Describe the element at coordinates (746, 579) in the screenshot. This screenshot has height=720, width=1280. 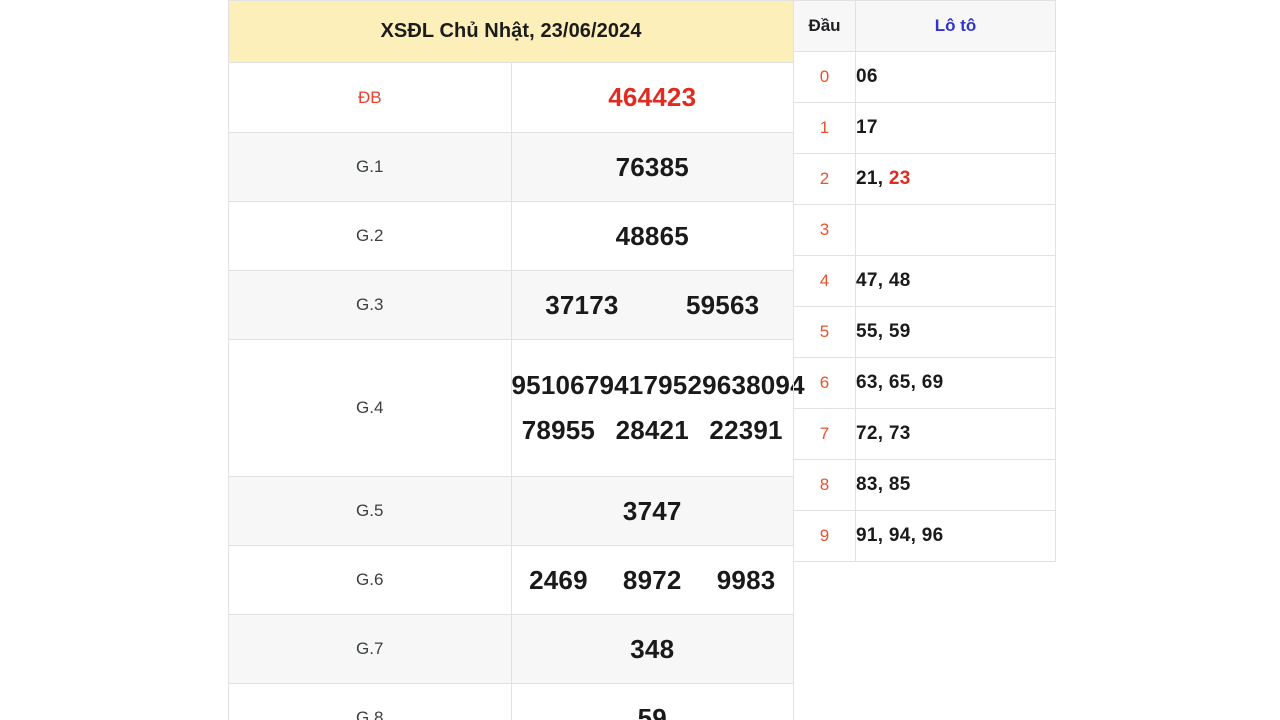
I see `prize-number: 9983` at that location.